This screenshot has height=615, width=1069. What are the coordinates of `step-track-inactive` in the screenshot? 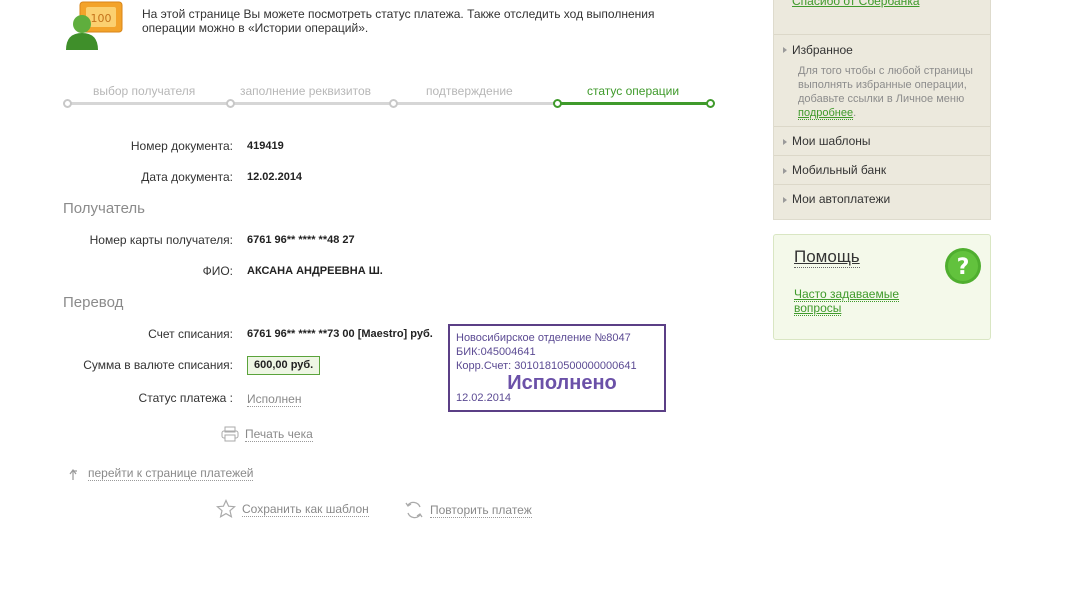 It's located at (312, 103).